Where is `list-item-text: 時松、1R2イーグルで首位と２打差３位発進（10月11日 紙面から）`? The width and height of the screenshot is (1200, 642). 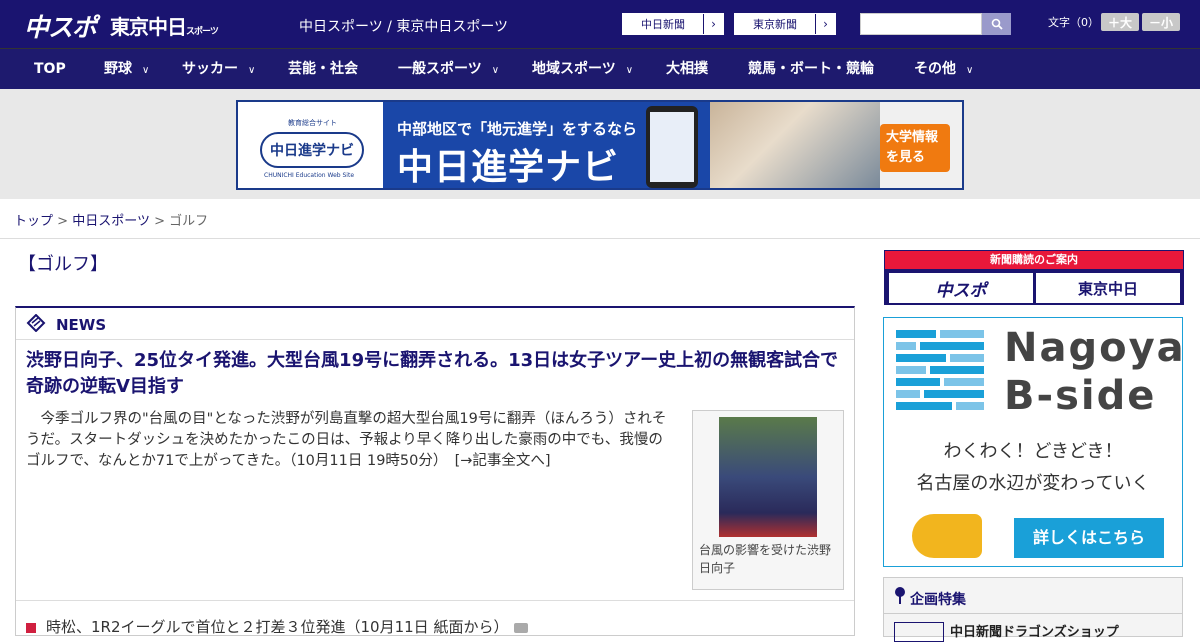
list-item-text: 時松、1R2イーグルで首位と２打差３位発進（10月11日 紙面から） is located at coordinates (277, 627).